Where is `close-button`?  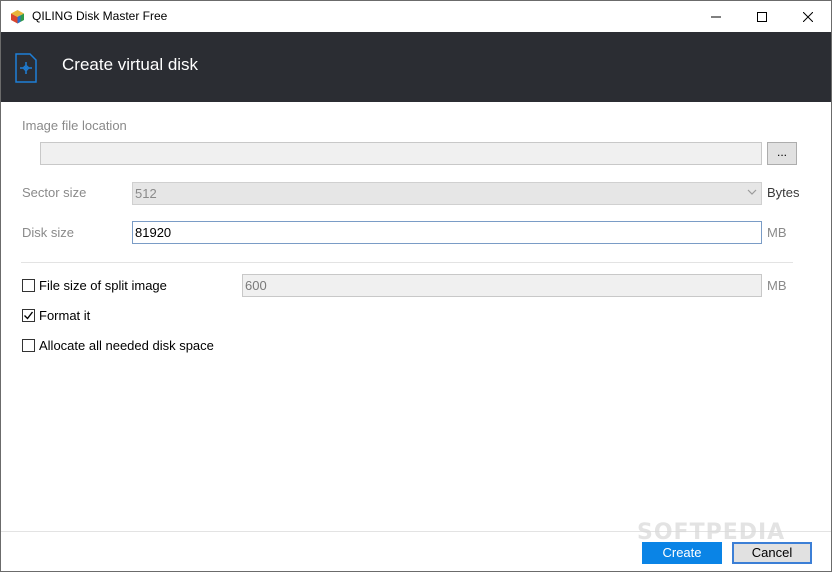
close-button is located at coordinates (808, 16).